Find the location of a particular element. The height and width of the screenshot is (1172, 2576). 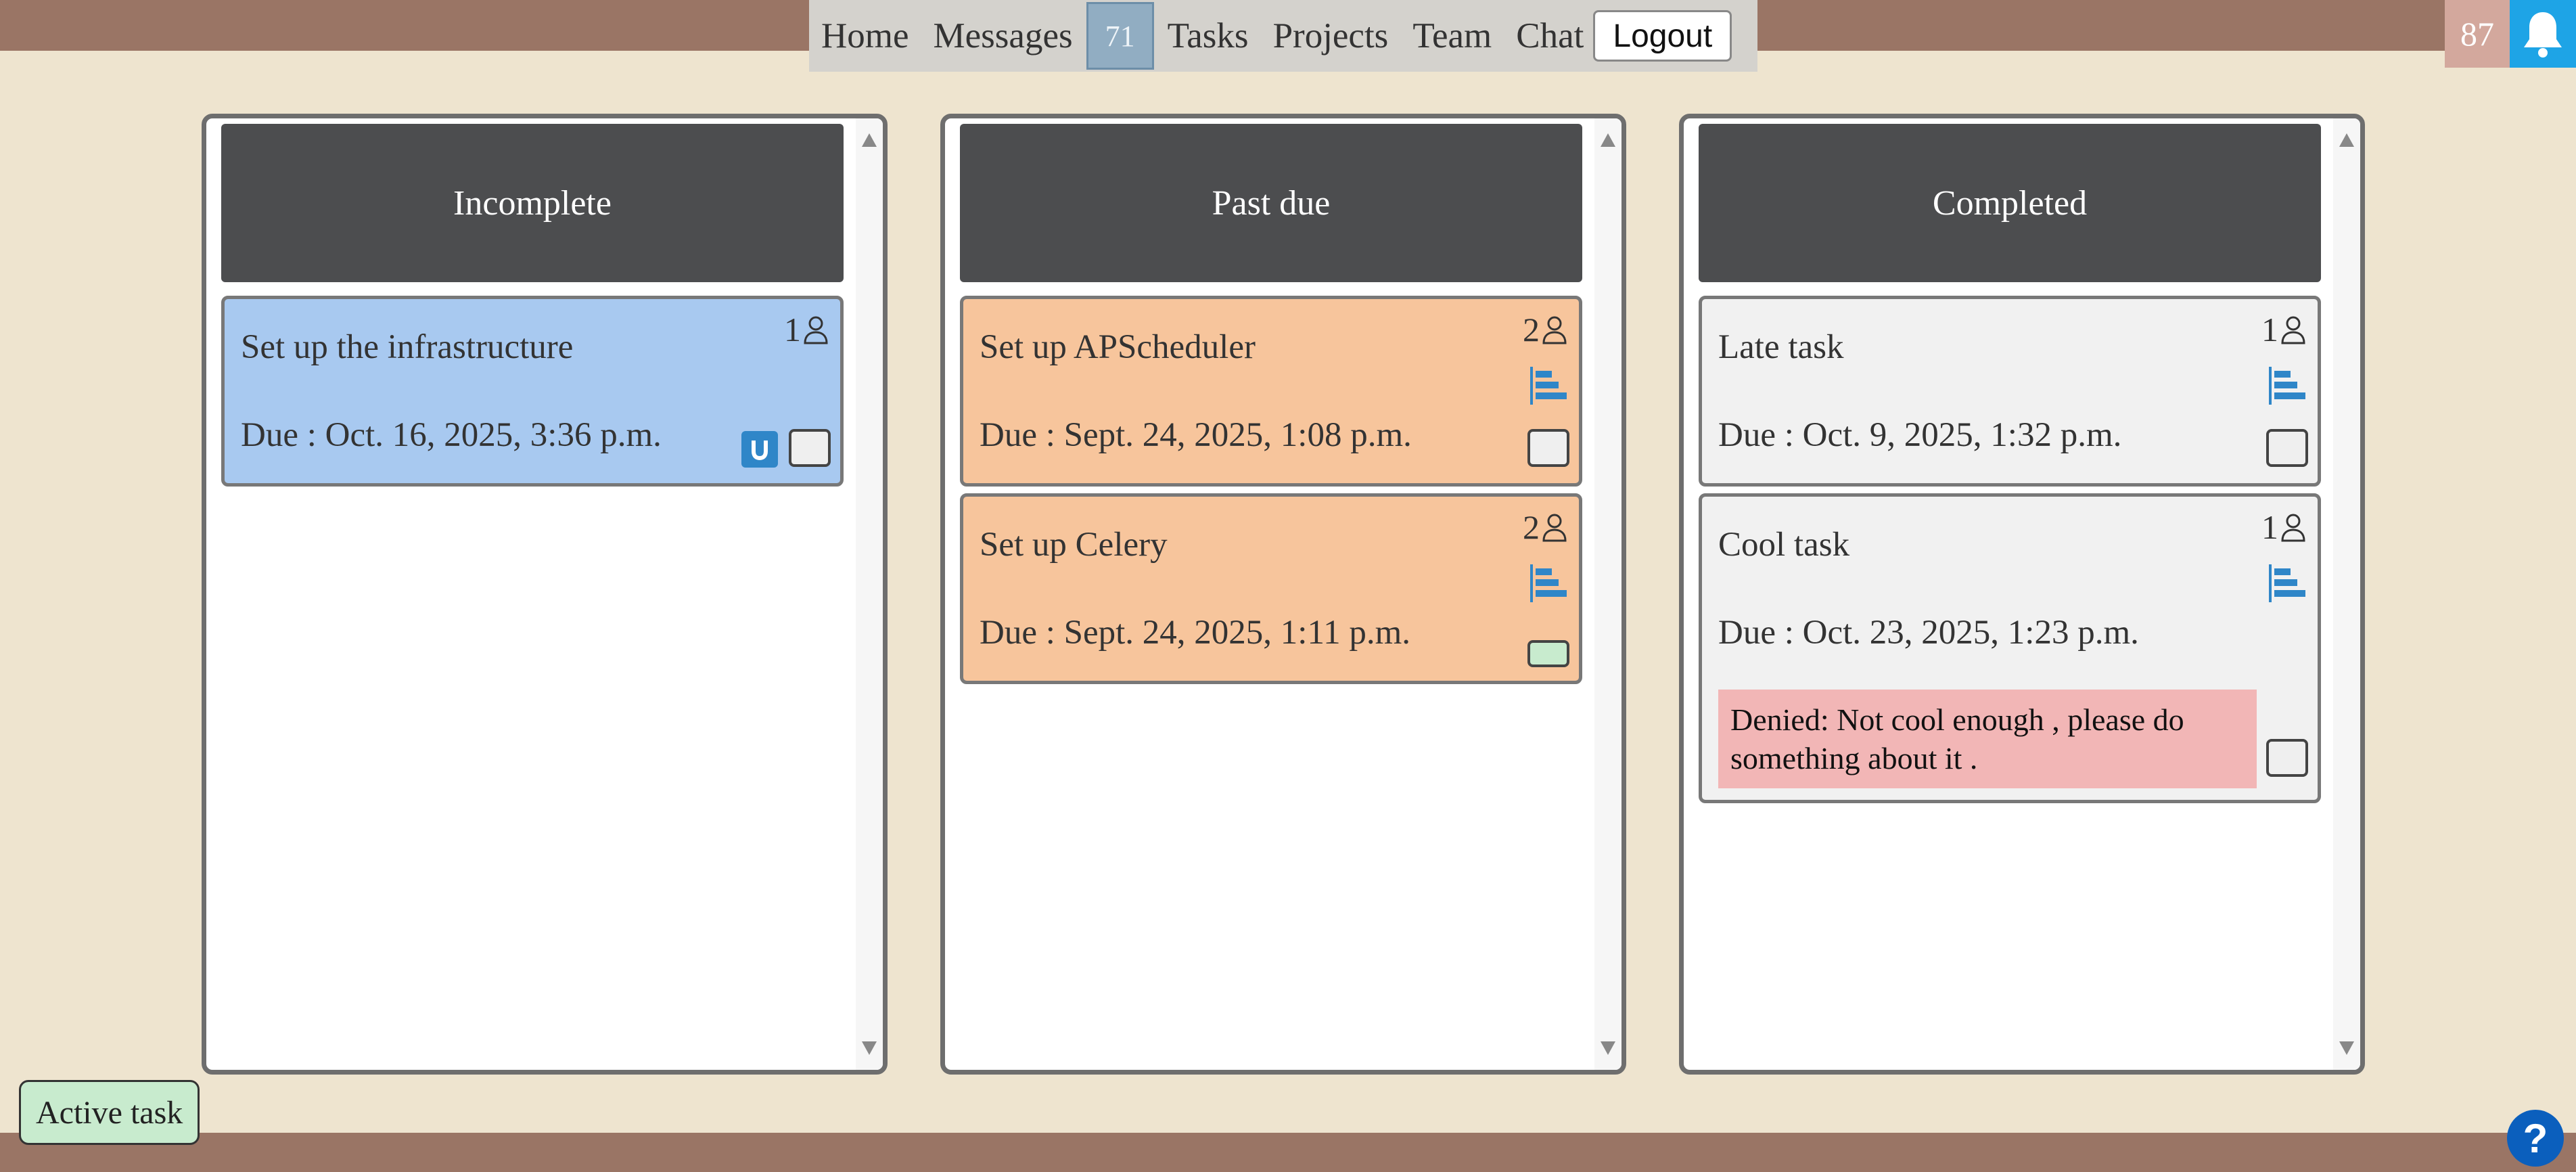

task-title: Late task is located at coordinates (1781, 347).